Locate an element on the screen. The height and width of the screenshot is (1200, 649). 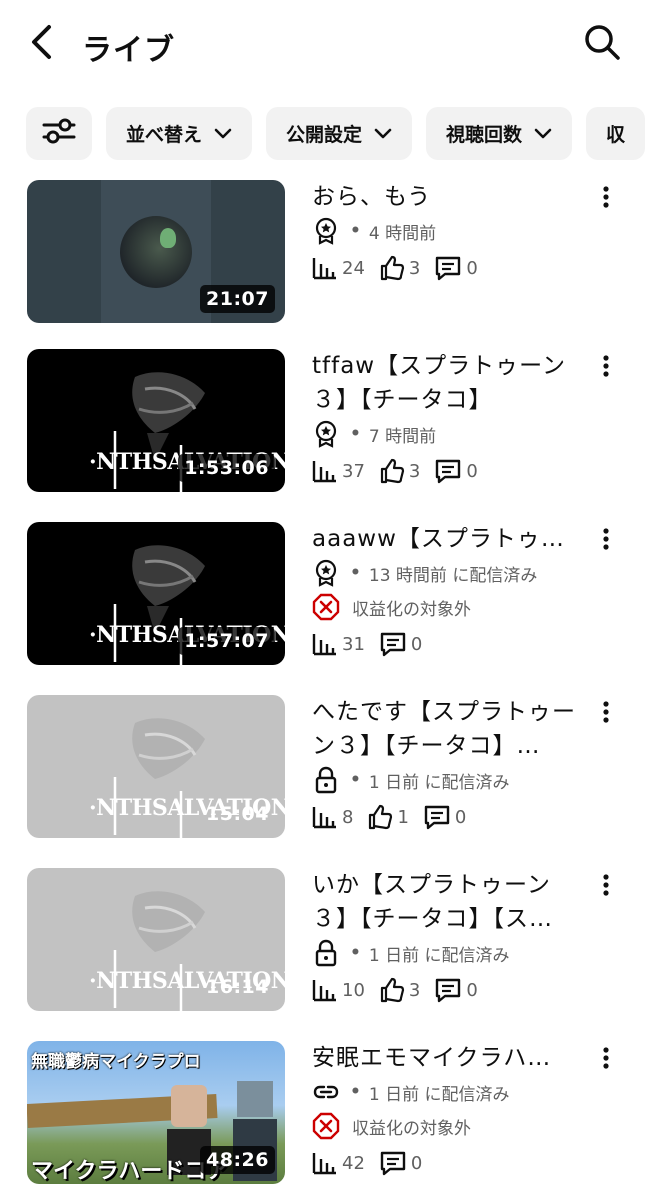
video-time: 7 時間前 is located at coordinates (402, 436).